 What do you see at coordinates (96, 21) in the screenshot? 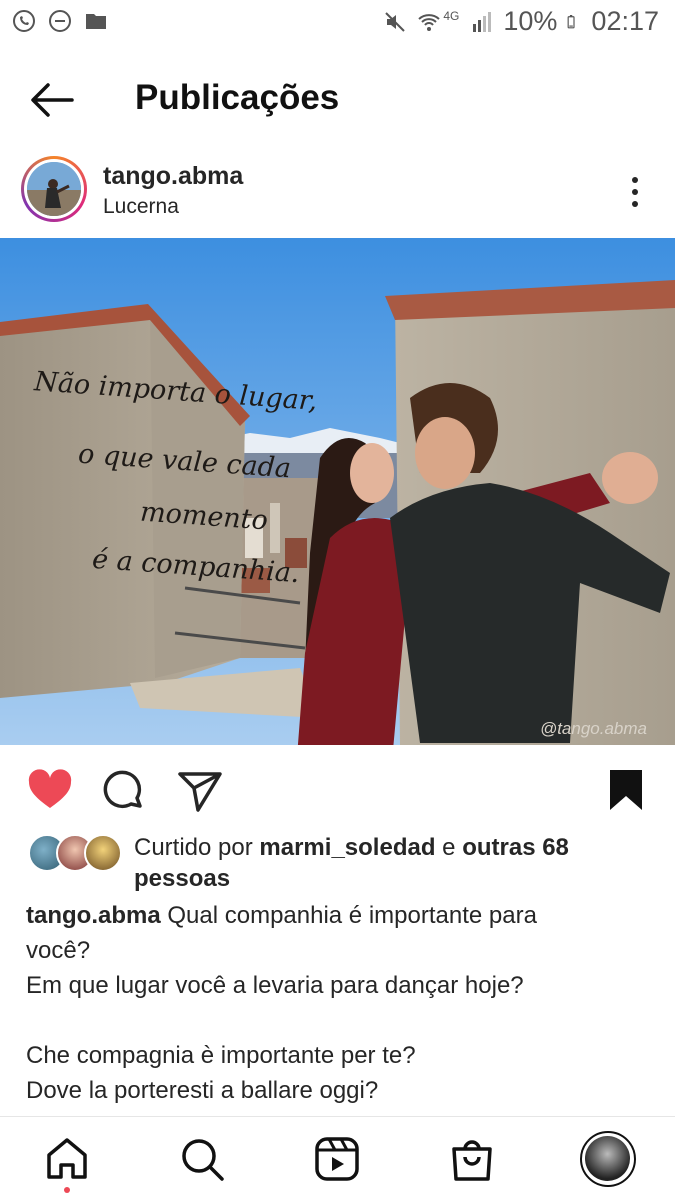
I see `folder-icon` at bounding box center [96, 21].